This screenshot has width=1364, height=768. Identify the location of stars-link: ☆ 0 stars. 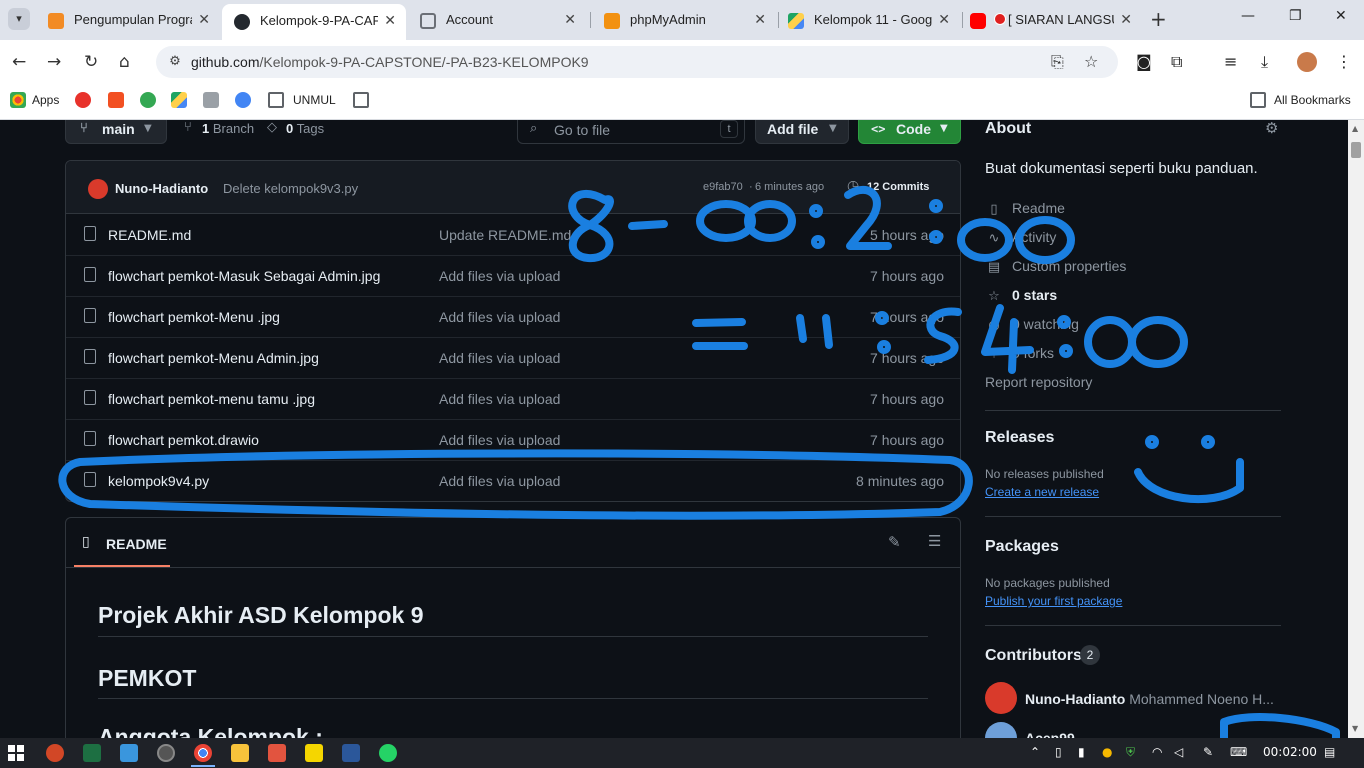
(1021, 295).